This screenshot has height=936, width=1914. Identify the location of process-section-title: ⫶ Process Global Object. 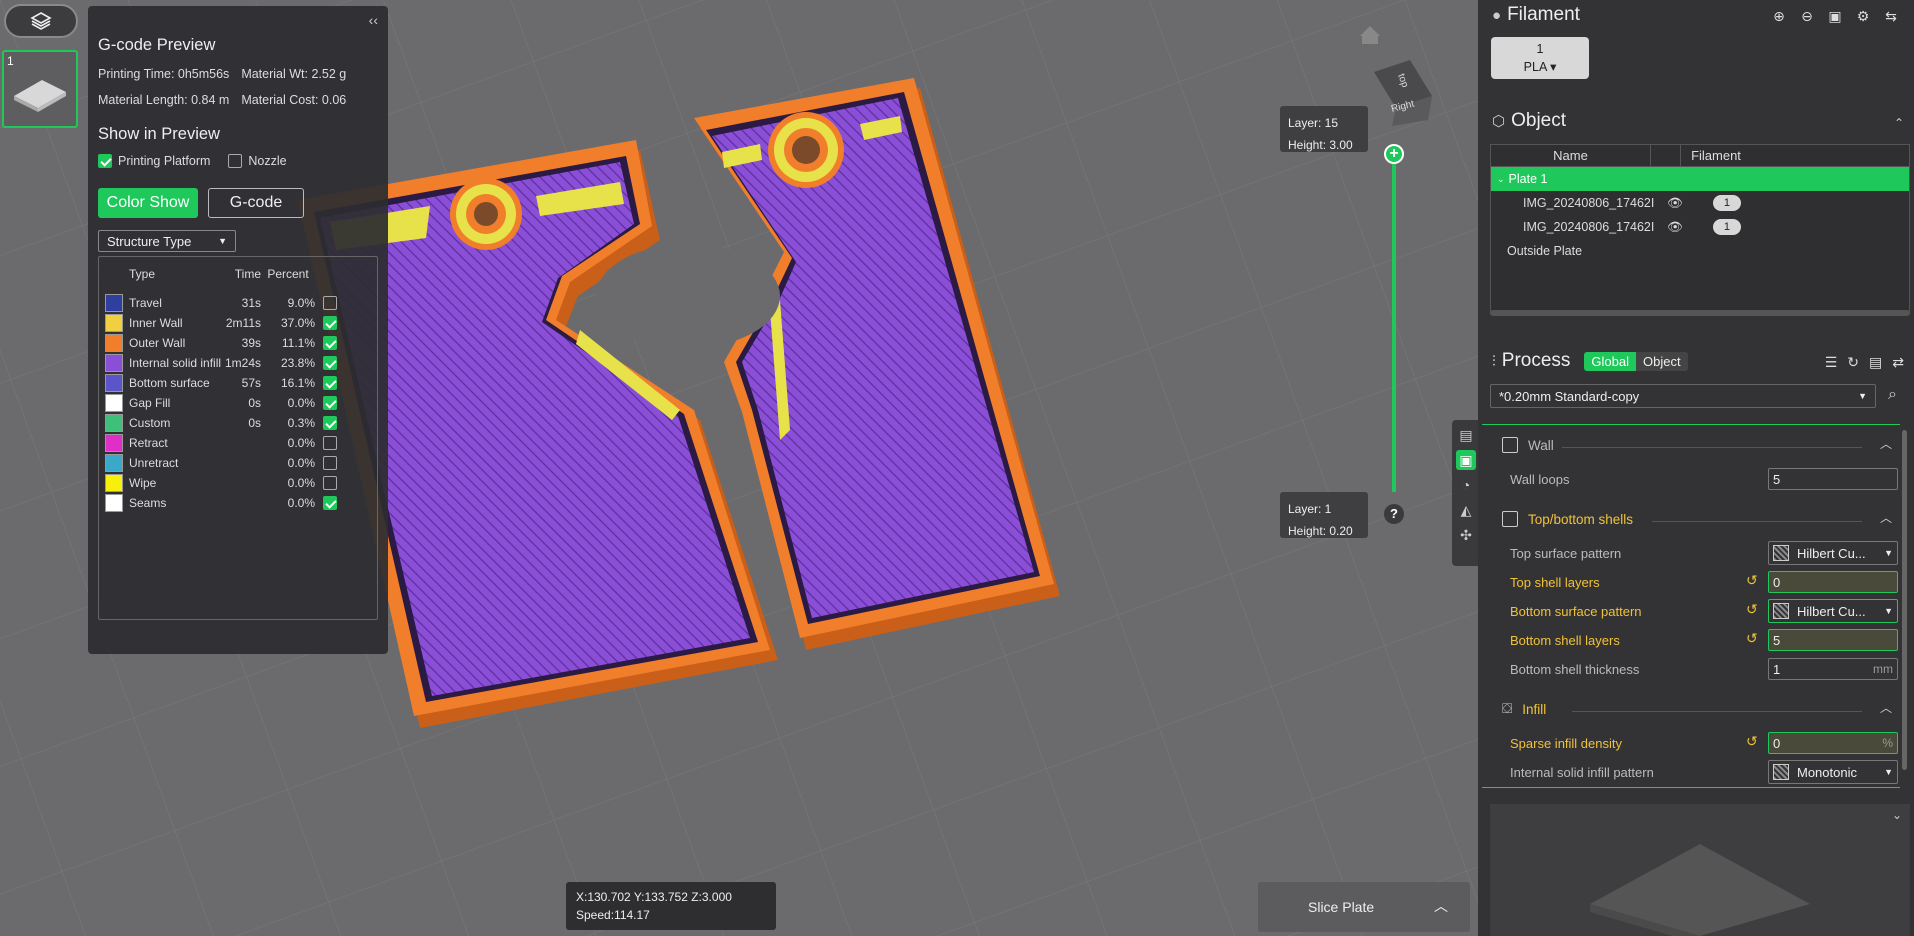
(1590, 361).